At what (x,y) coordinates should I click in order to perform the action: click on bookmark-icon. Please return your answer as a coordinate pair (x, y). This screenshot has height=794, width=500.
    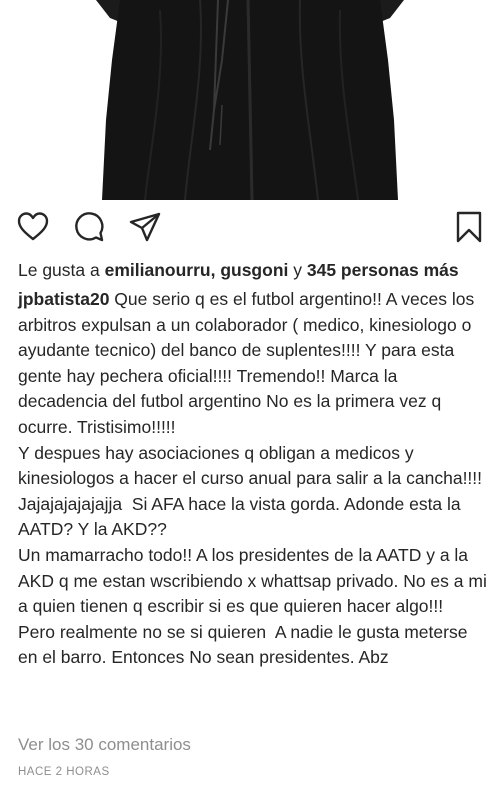
    Looking at the image, I should click on (469, 227).